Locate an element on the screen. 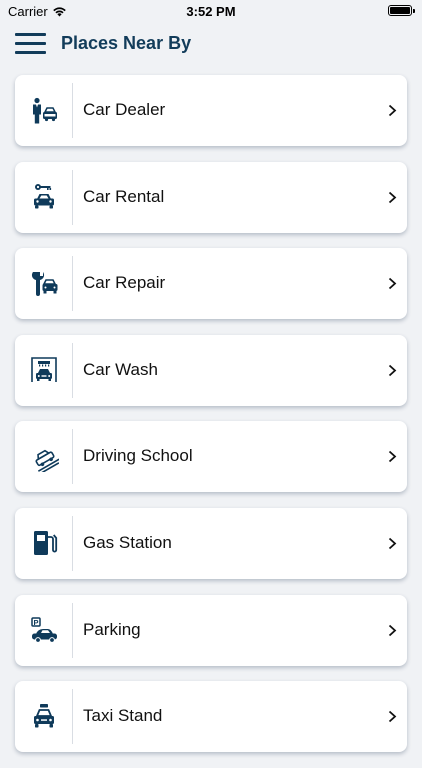 The height and width of the screenshot is (768, 422). place-label: Car Wash is located at coordinates (120, 369).